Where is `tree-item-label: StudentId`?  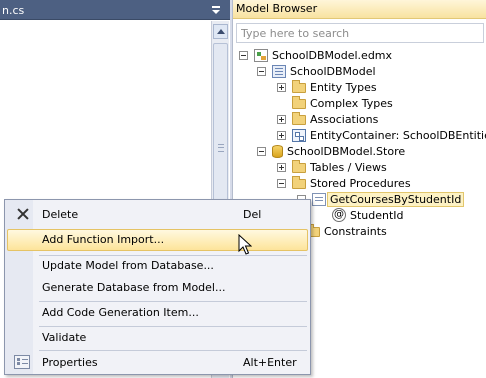
tree-item-label: StudentId is located at coordinates (377, 215).